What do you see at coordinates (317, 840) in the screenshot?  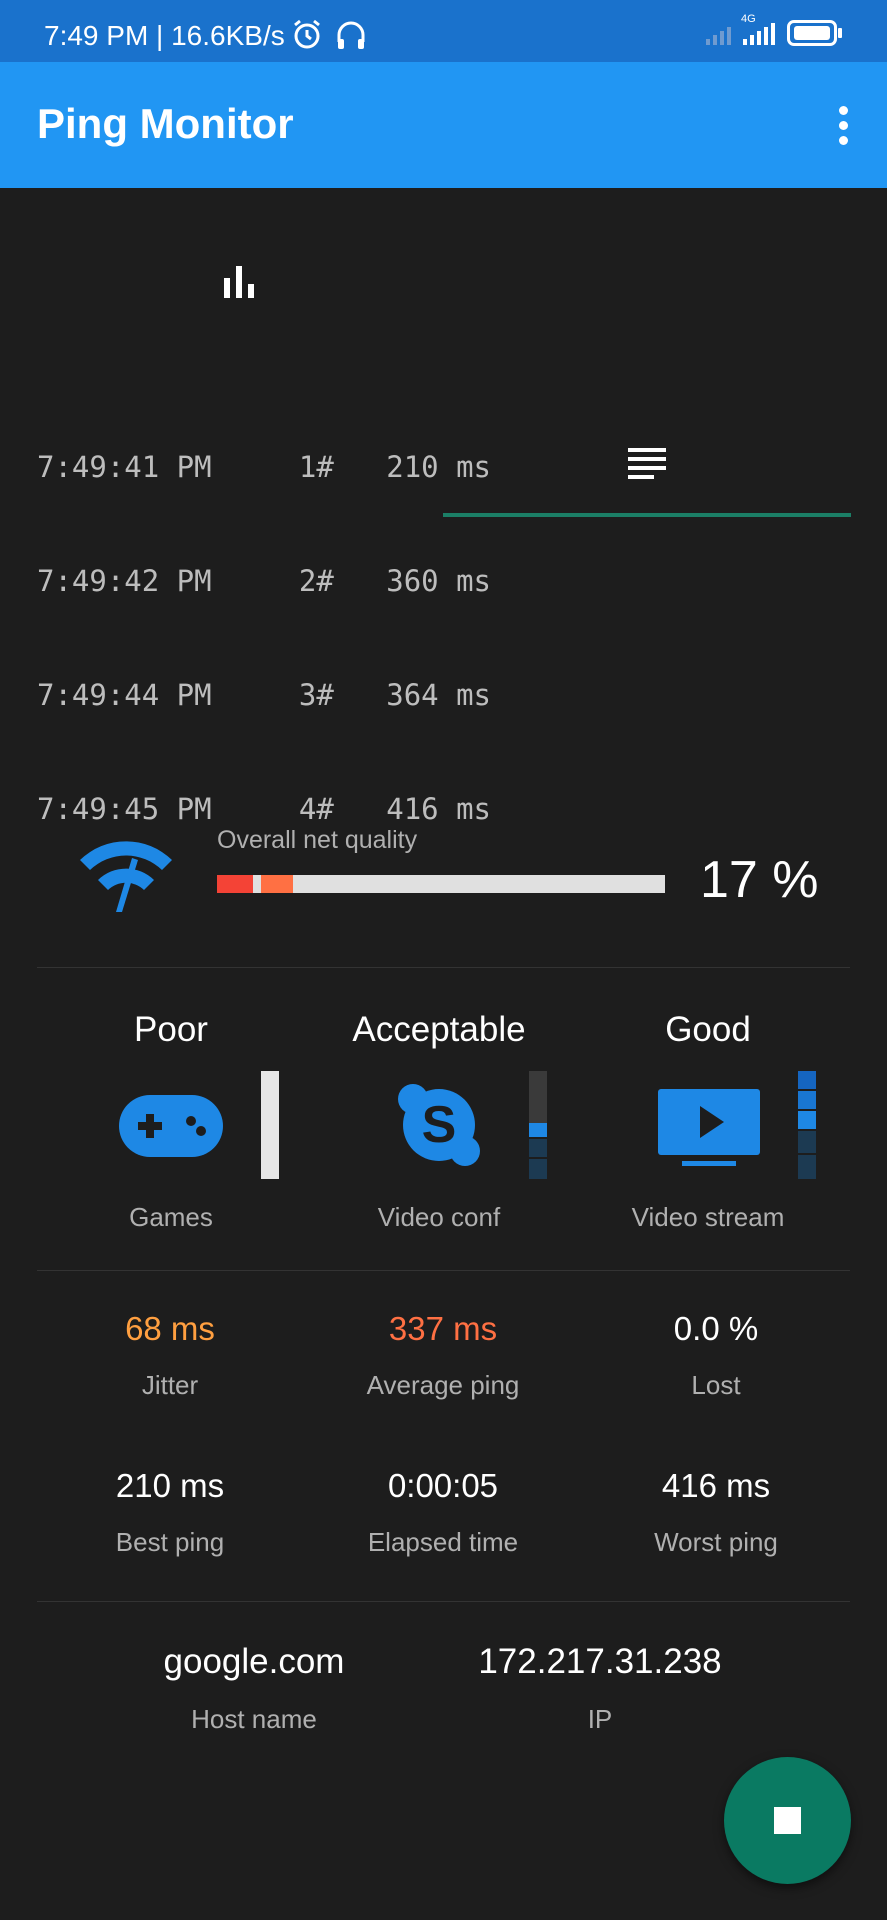 I see `quality-label: Overall net quality` at bounding box center [317, 840].